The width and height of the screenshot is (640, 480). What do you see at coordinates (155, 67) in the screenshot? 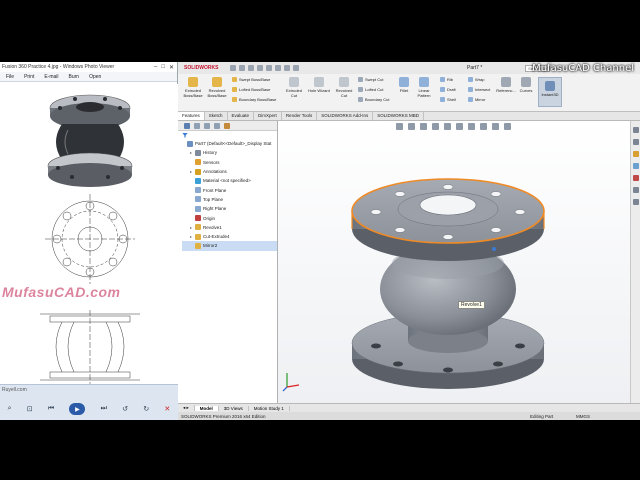
I see `minimize-icon: –` at bounding box center [155, 67].